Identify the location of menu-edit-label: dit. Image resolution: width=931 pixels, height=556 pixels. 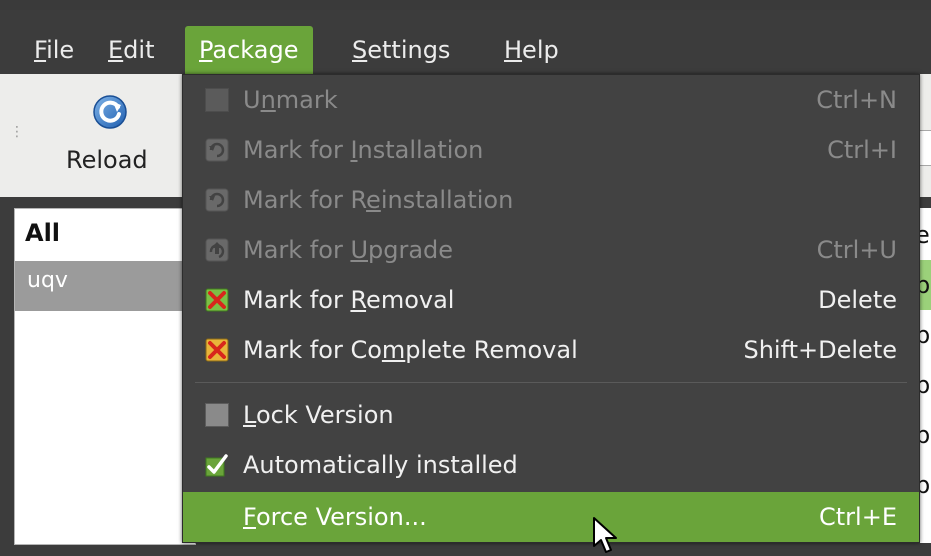
(139, 50).